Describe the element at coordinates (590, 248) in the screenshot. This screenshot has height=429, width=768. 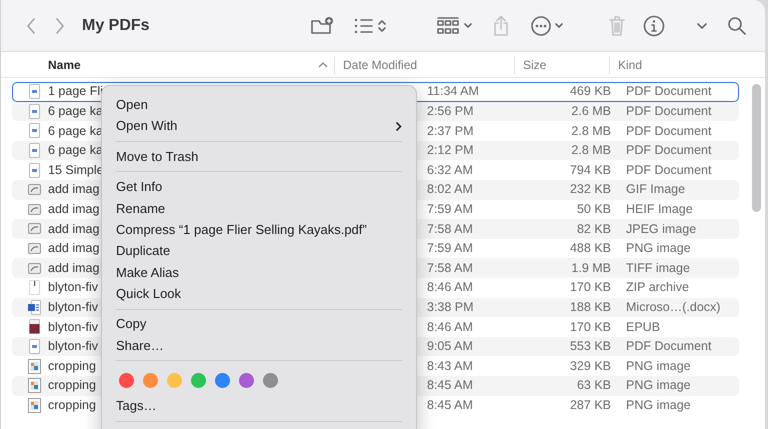
I see `file-size: 488 KB` at that location.